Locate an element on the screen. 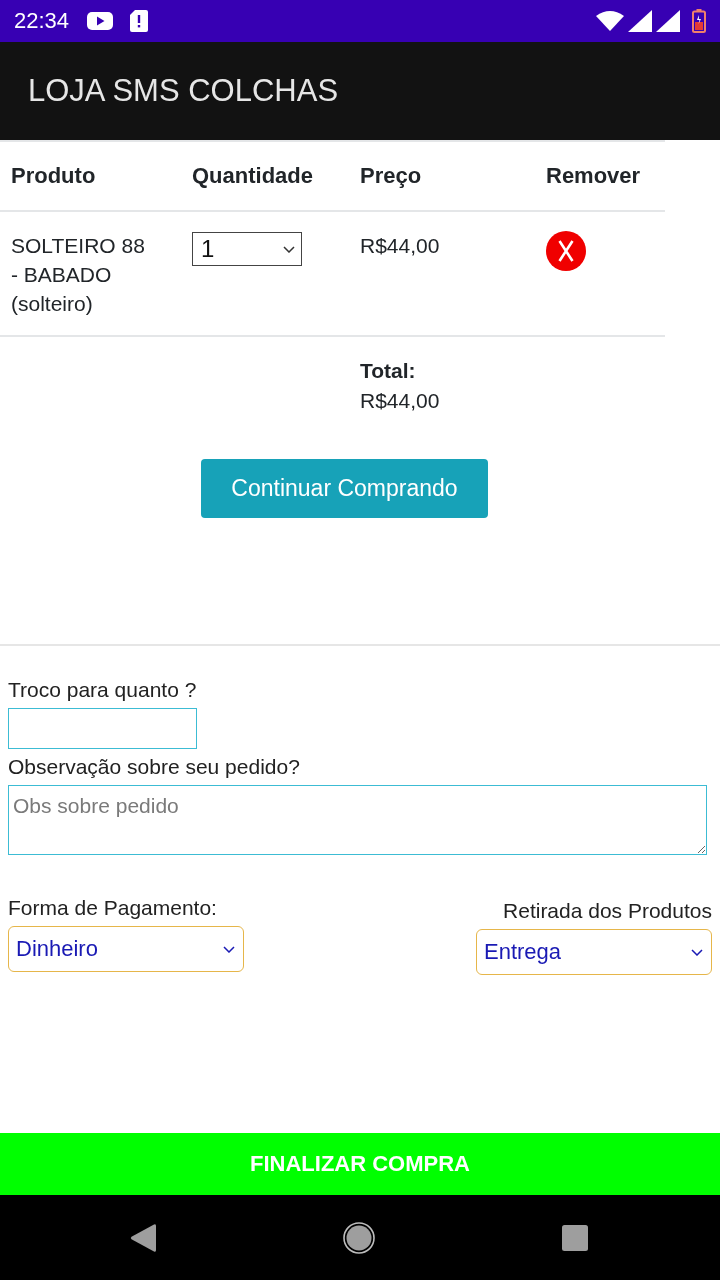 Image resolution: width=720 pixels, height=1280 pixels. play-icon is located at coordinates (100, 21).